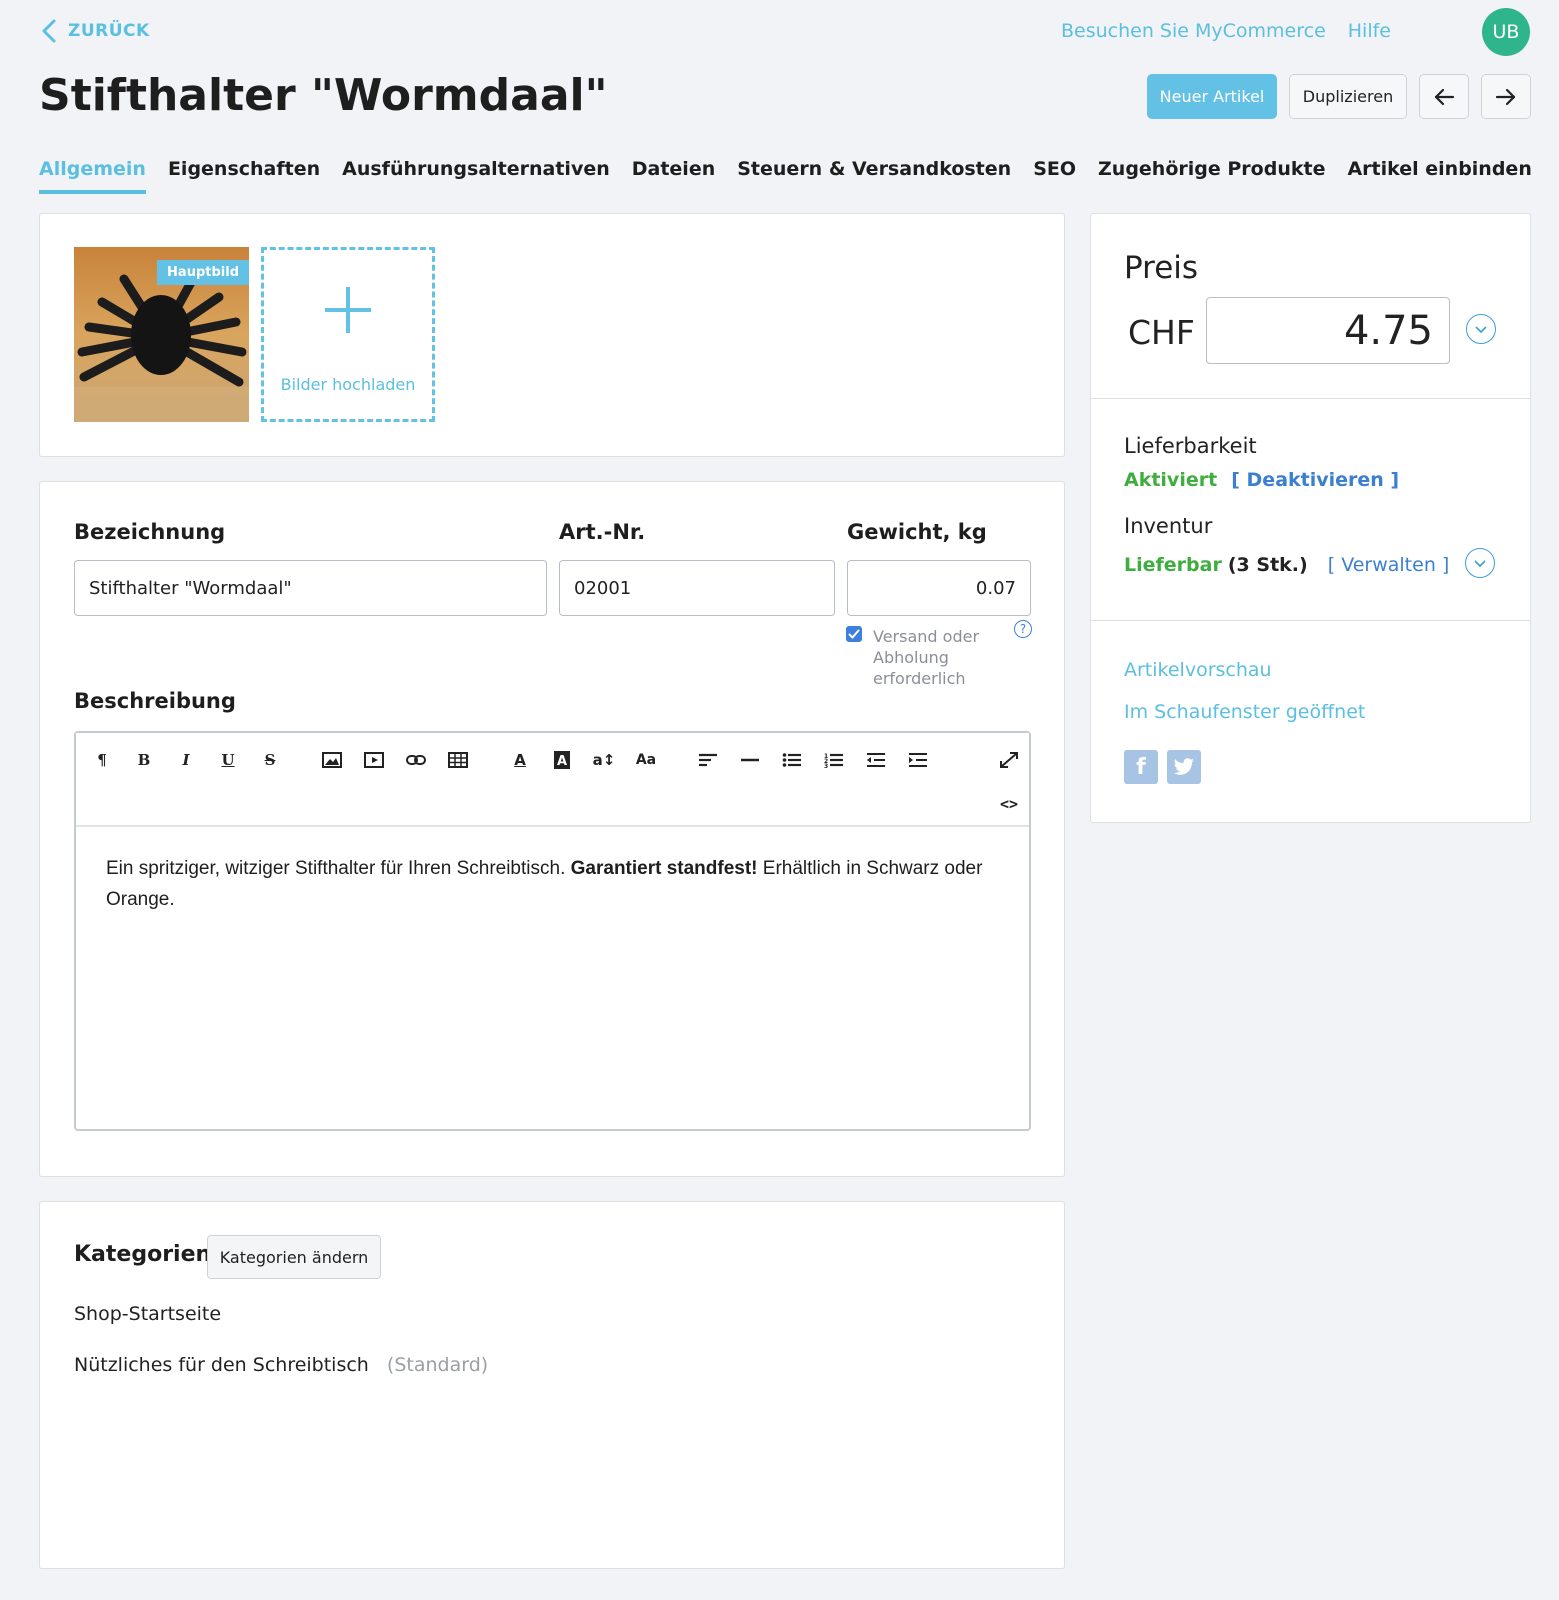  What do you see at coordinates (520, 760) in the screenshot?
I see `text-color-icon: A` at bounding box center [520, 760].